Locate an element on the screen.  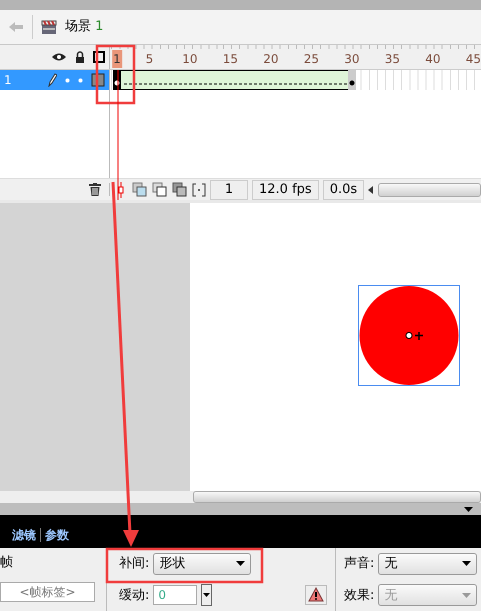
frame-number: 10 is located at coordinates (190, 59).